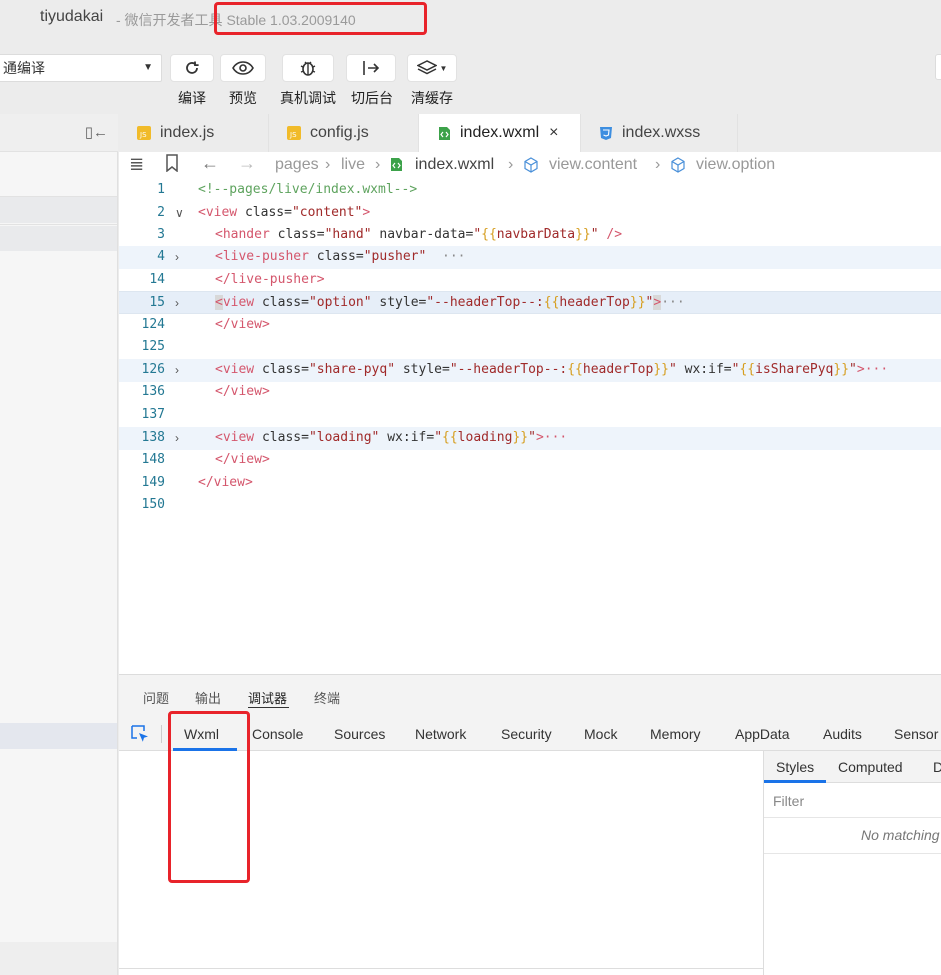 The width and height of the screenshot is (941, 975). Describe the element at coordinates (530, 505) in the screenshot. I see `code-line: 150` at that location.